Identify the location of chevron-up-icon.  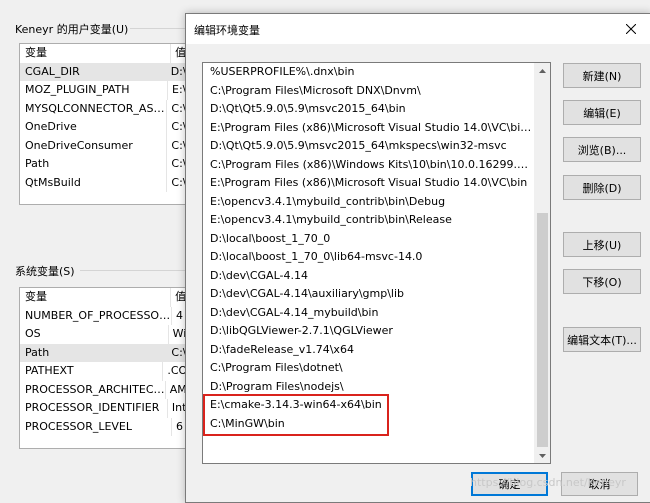
(542, 70).